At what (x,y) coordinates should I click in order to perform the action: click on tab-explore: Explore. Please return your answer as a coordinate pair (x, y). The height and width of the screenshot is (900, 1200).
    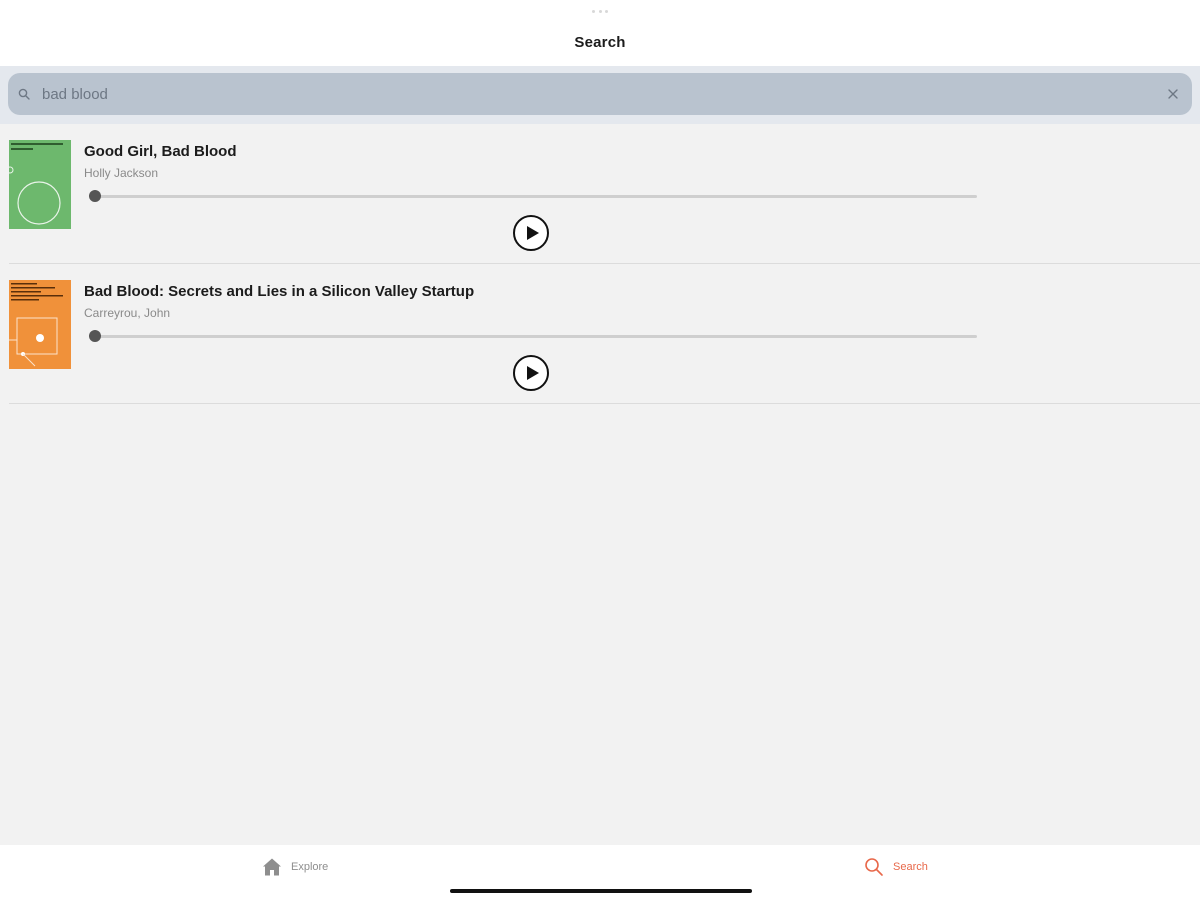
    Looking at the image, I should click on (295, 867).